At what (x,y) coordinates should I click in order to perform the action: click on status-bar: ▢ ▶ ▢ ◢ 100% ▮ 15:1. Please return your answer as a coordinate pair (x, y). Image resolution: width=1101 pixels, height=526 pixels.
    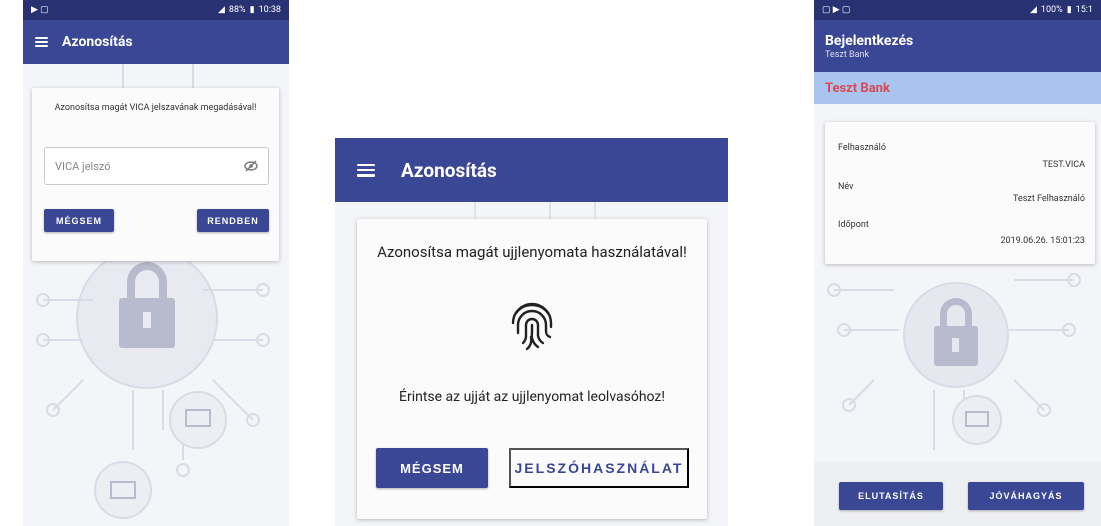
    Looking at the image, I should click on (957, 10).